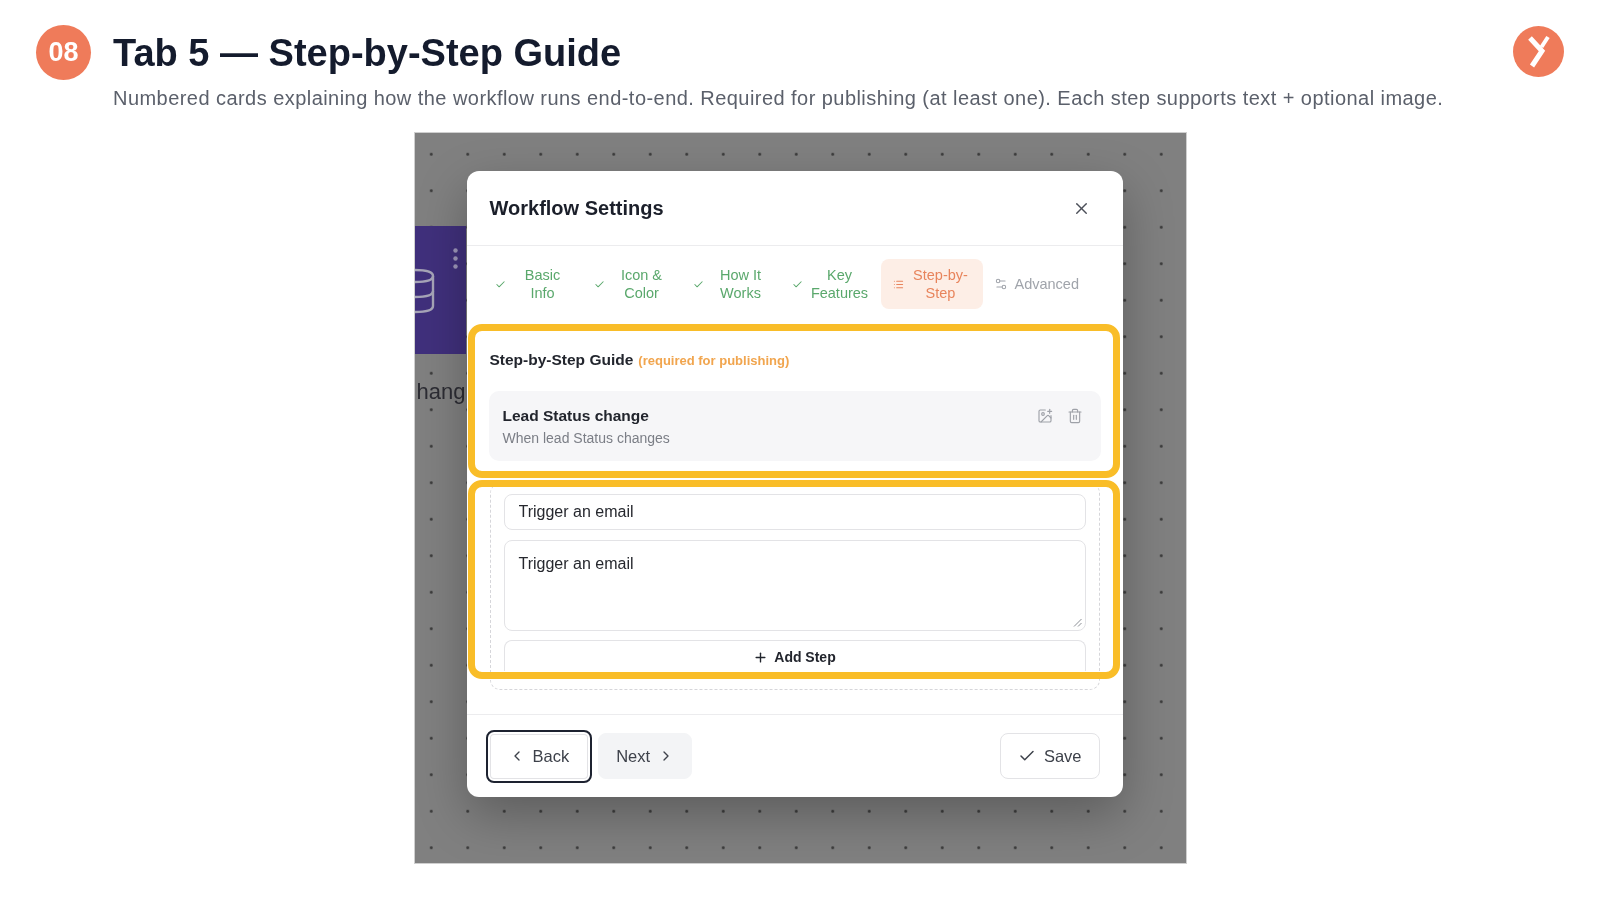  Describe the element at coordinates (794, 512) in the screenshot. I see `step-title-field: Trigger an email` at that location.